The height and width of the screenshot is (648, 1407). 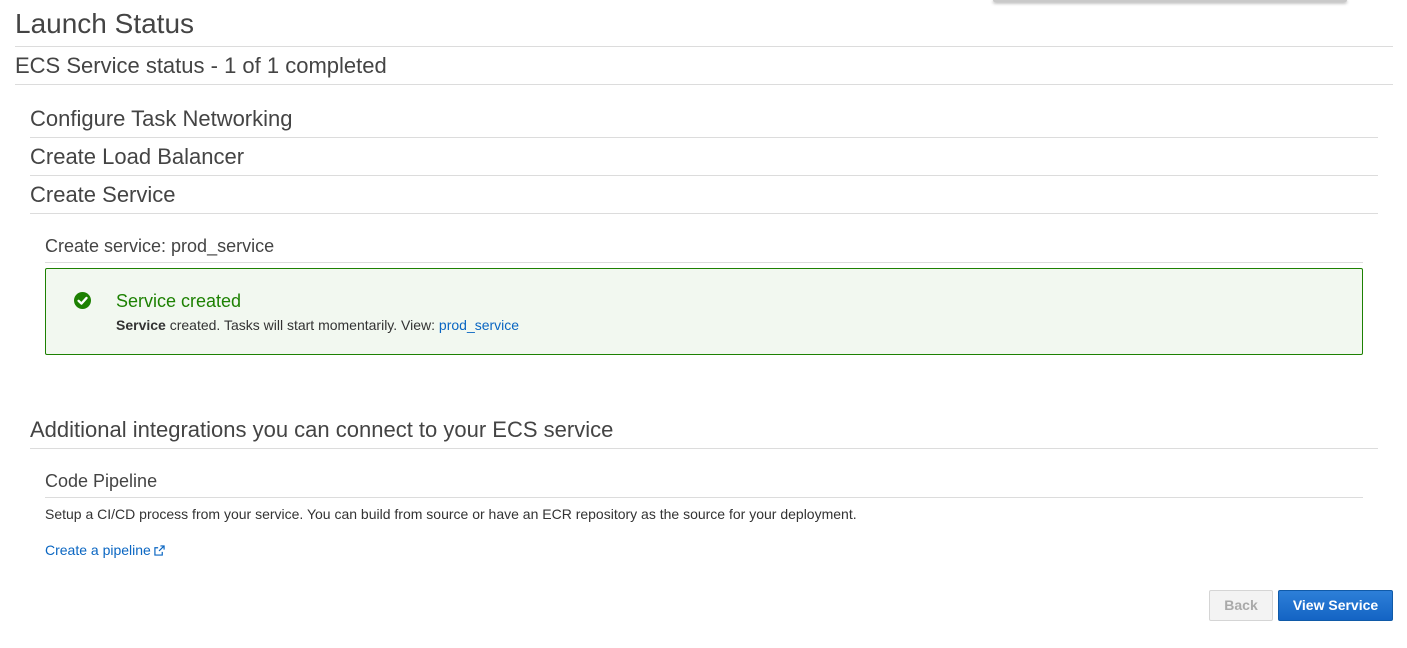 What do you see at coordinates (1241, 605) in the screenshot?
I see `back-button: Back` at bounding box center [1241, 605].